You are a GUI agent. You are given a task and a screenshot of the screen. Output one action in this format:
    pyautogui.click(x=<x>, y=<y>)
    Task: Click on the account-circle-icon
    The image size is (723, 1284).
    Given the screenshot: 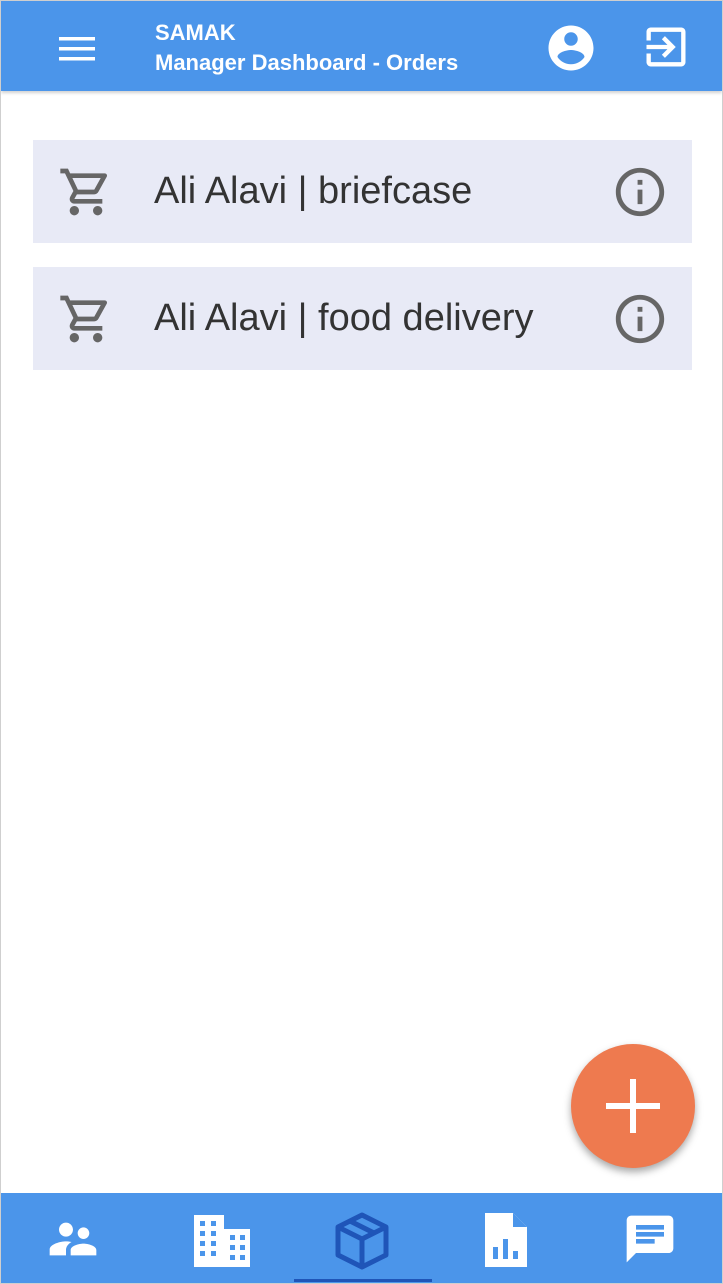 What is the action you would take?
    pyautogui.click(x=571, y=48)
    